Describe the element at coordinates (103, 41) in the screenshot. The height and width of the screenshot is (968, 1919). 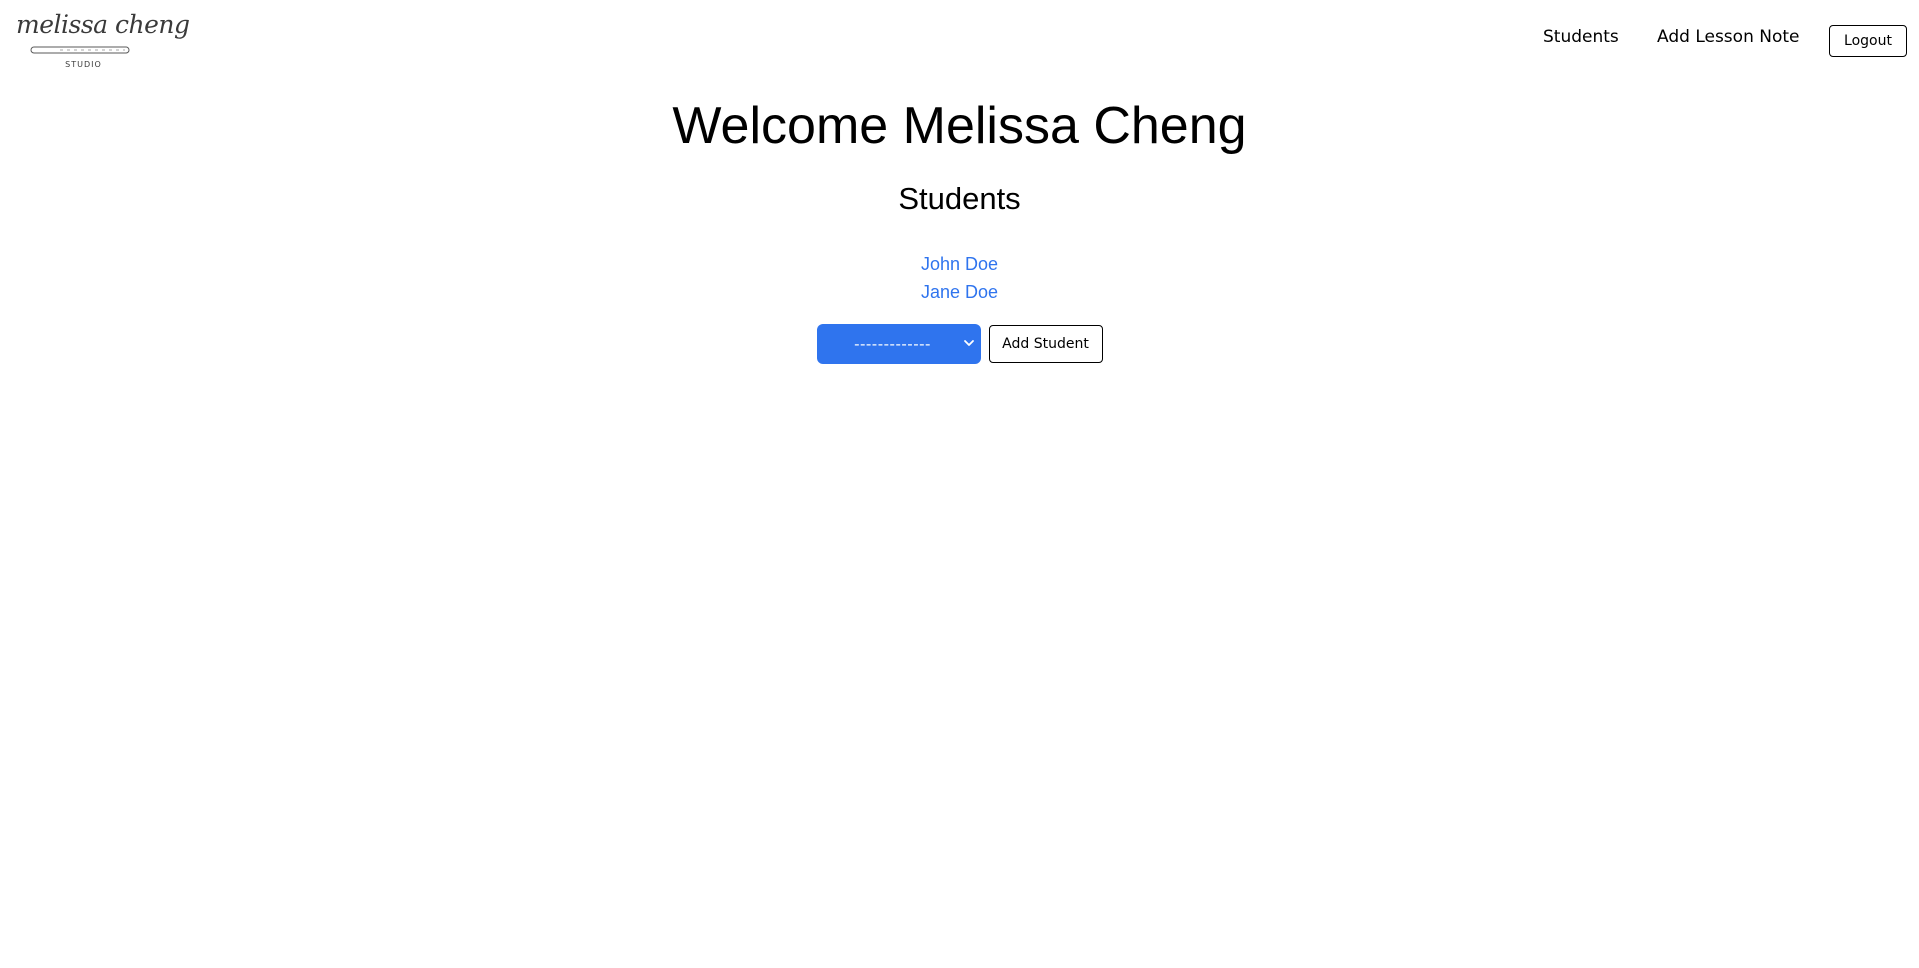
I see `brand-logo: melissa cheng STUDIO` at that location.